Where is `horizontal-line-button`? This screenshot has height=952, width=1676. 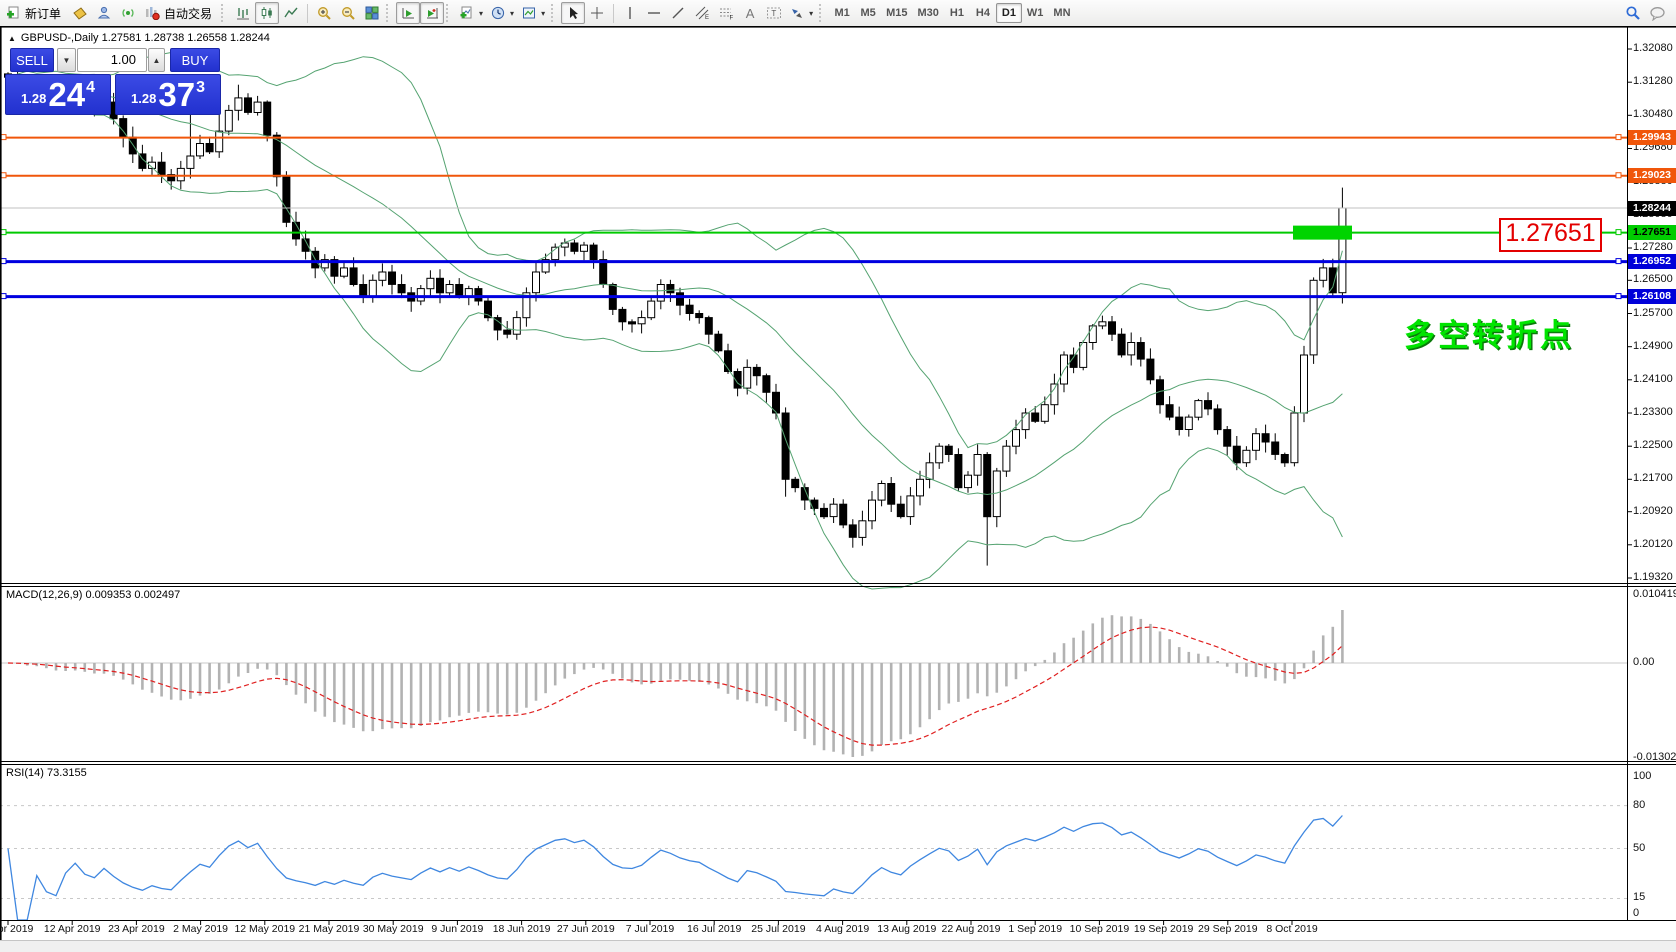
horizontal-line-button is located at coordinates (654, 13).